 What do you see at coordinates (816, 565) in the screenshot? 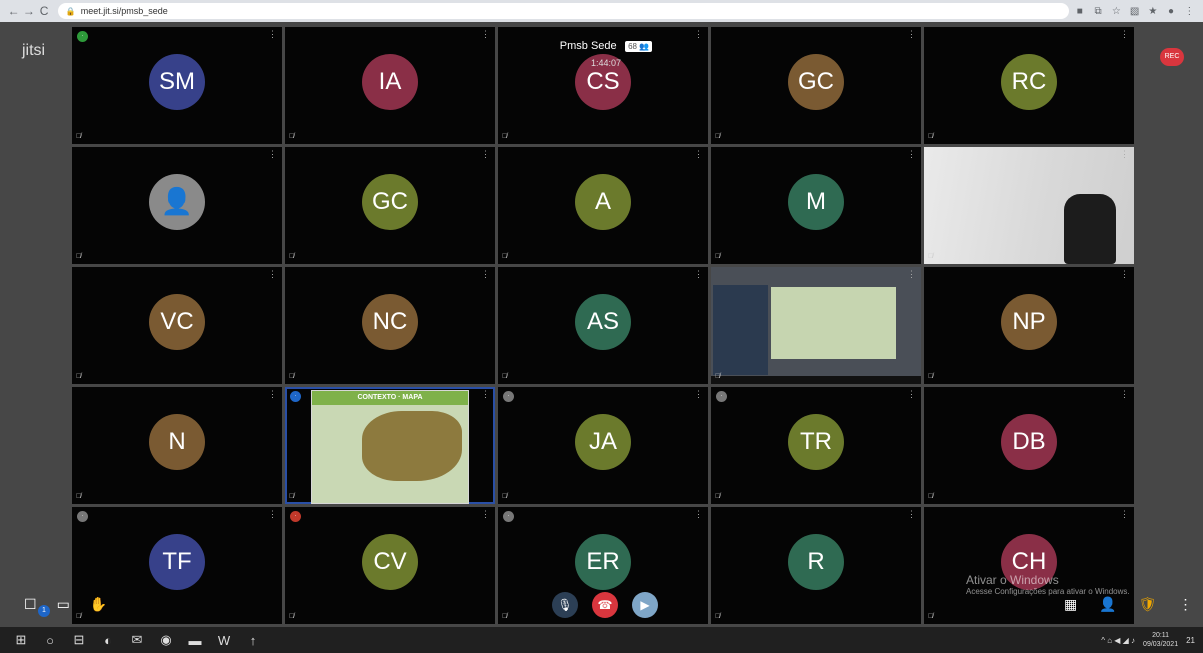
I see `participant-tile: R ⋮ 🎙̸` at bounding box center [816, 565].